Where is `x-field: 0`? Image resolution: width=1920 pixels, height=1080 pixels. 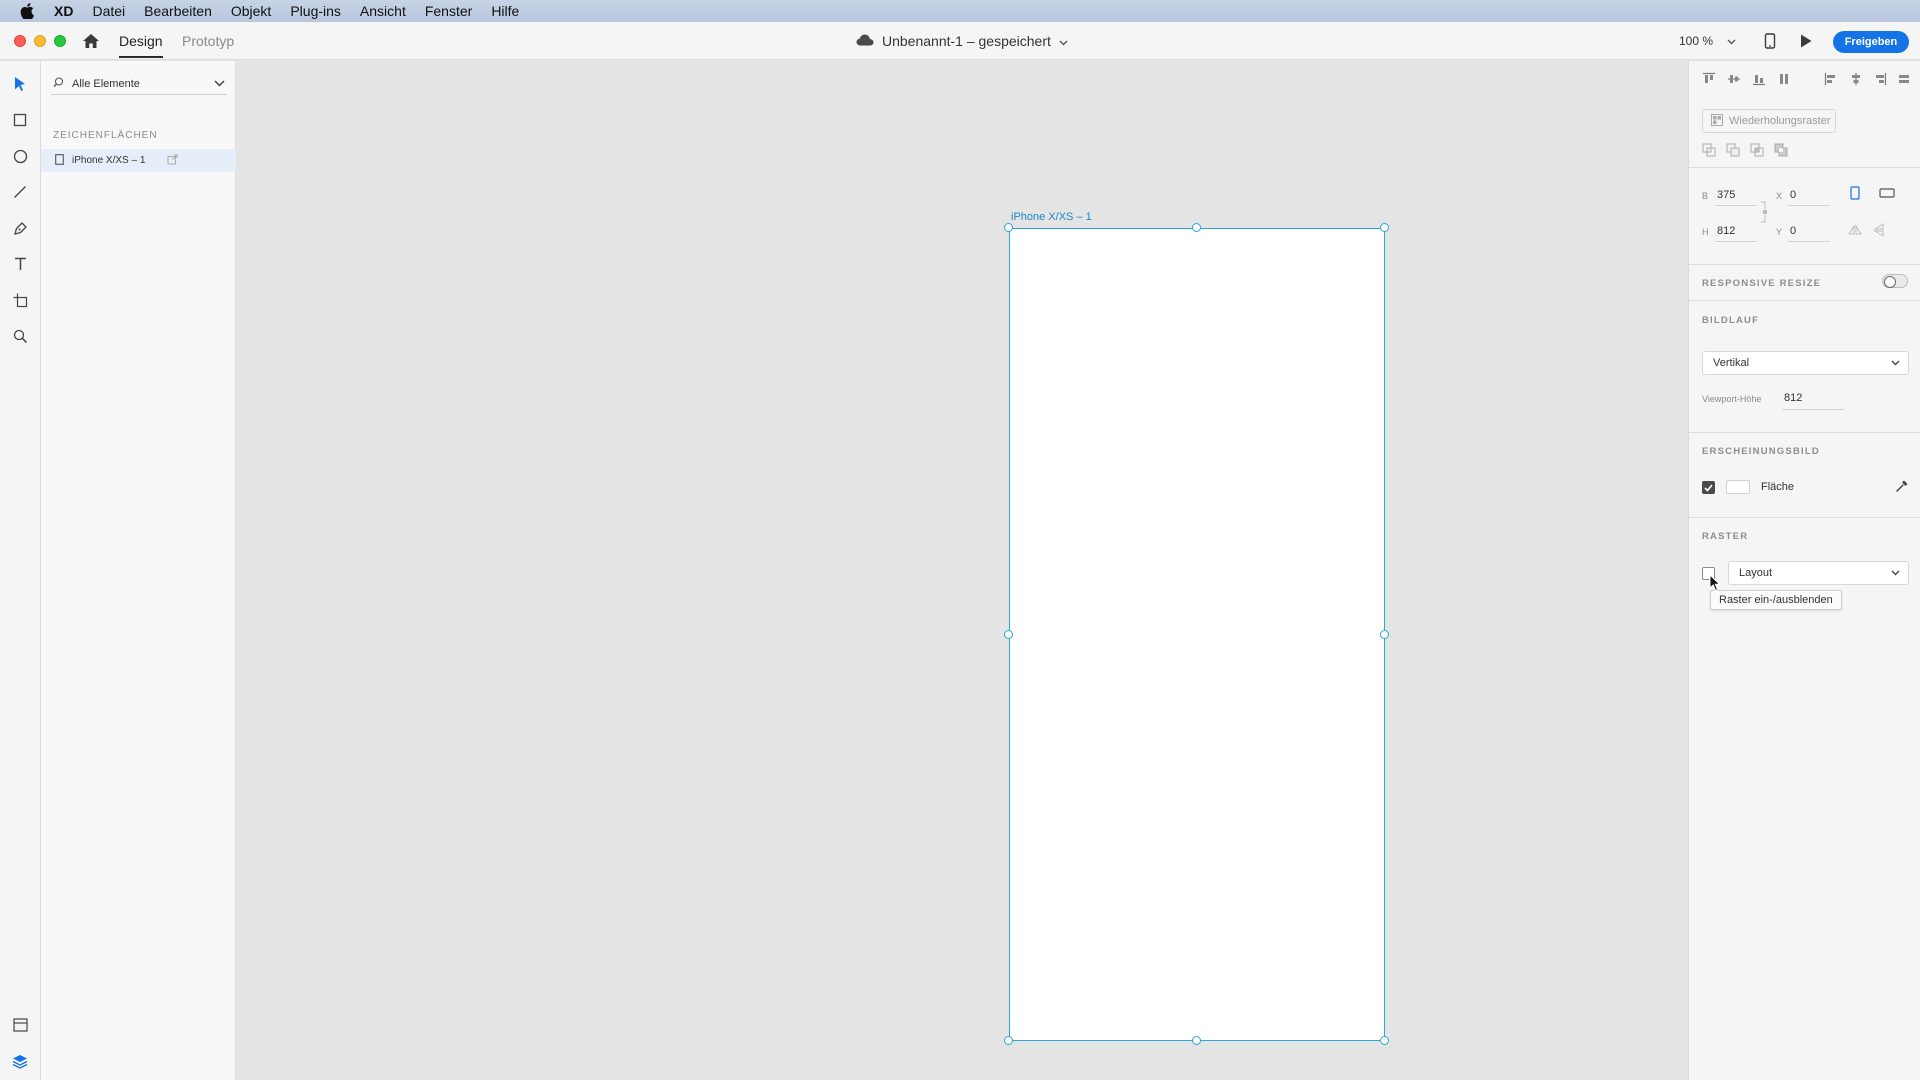 x-field: 0 is located at coordinates (1793, 195).